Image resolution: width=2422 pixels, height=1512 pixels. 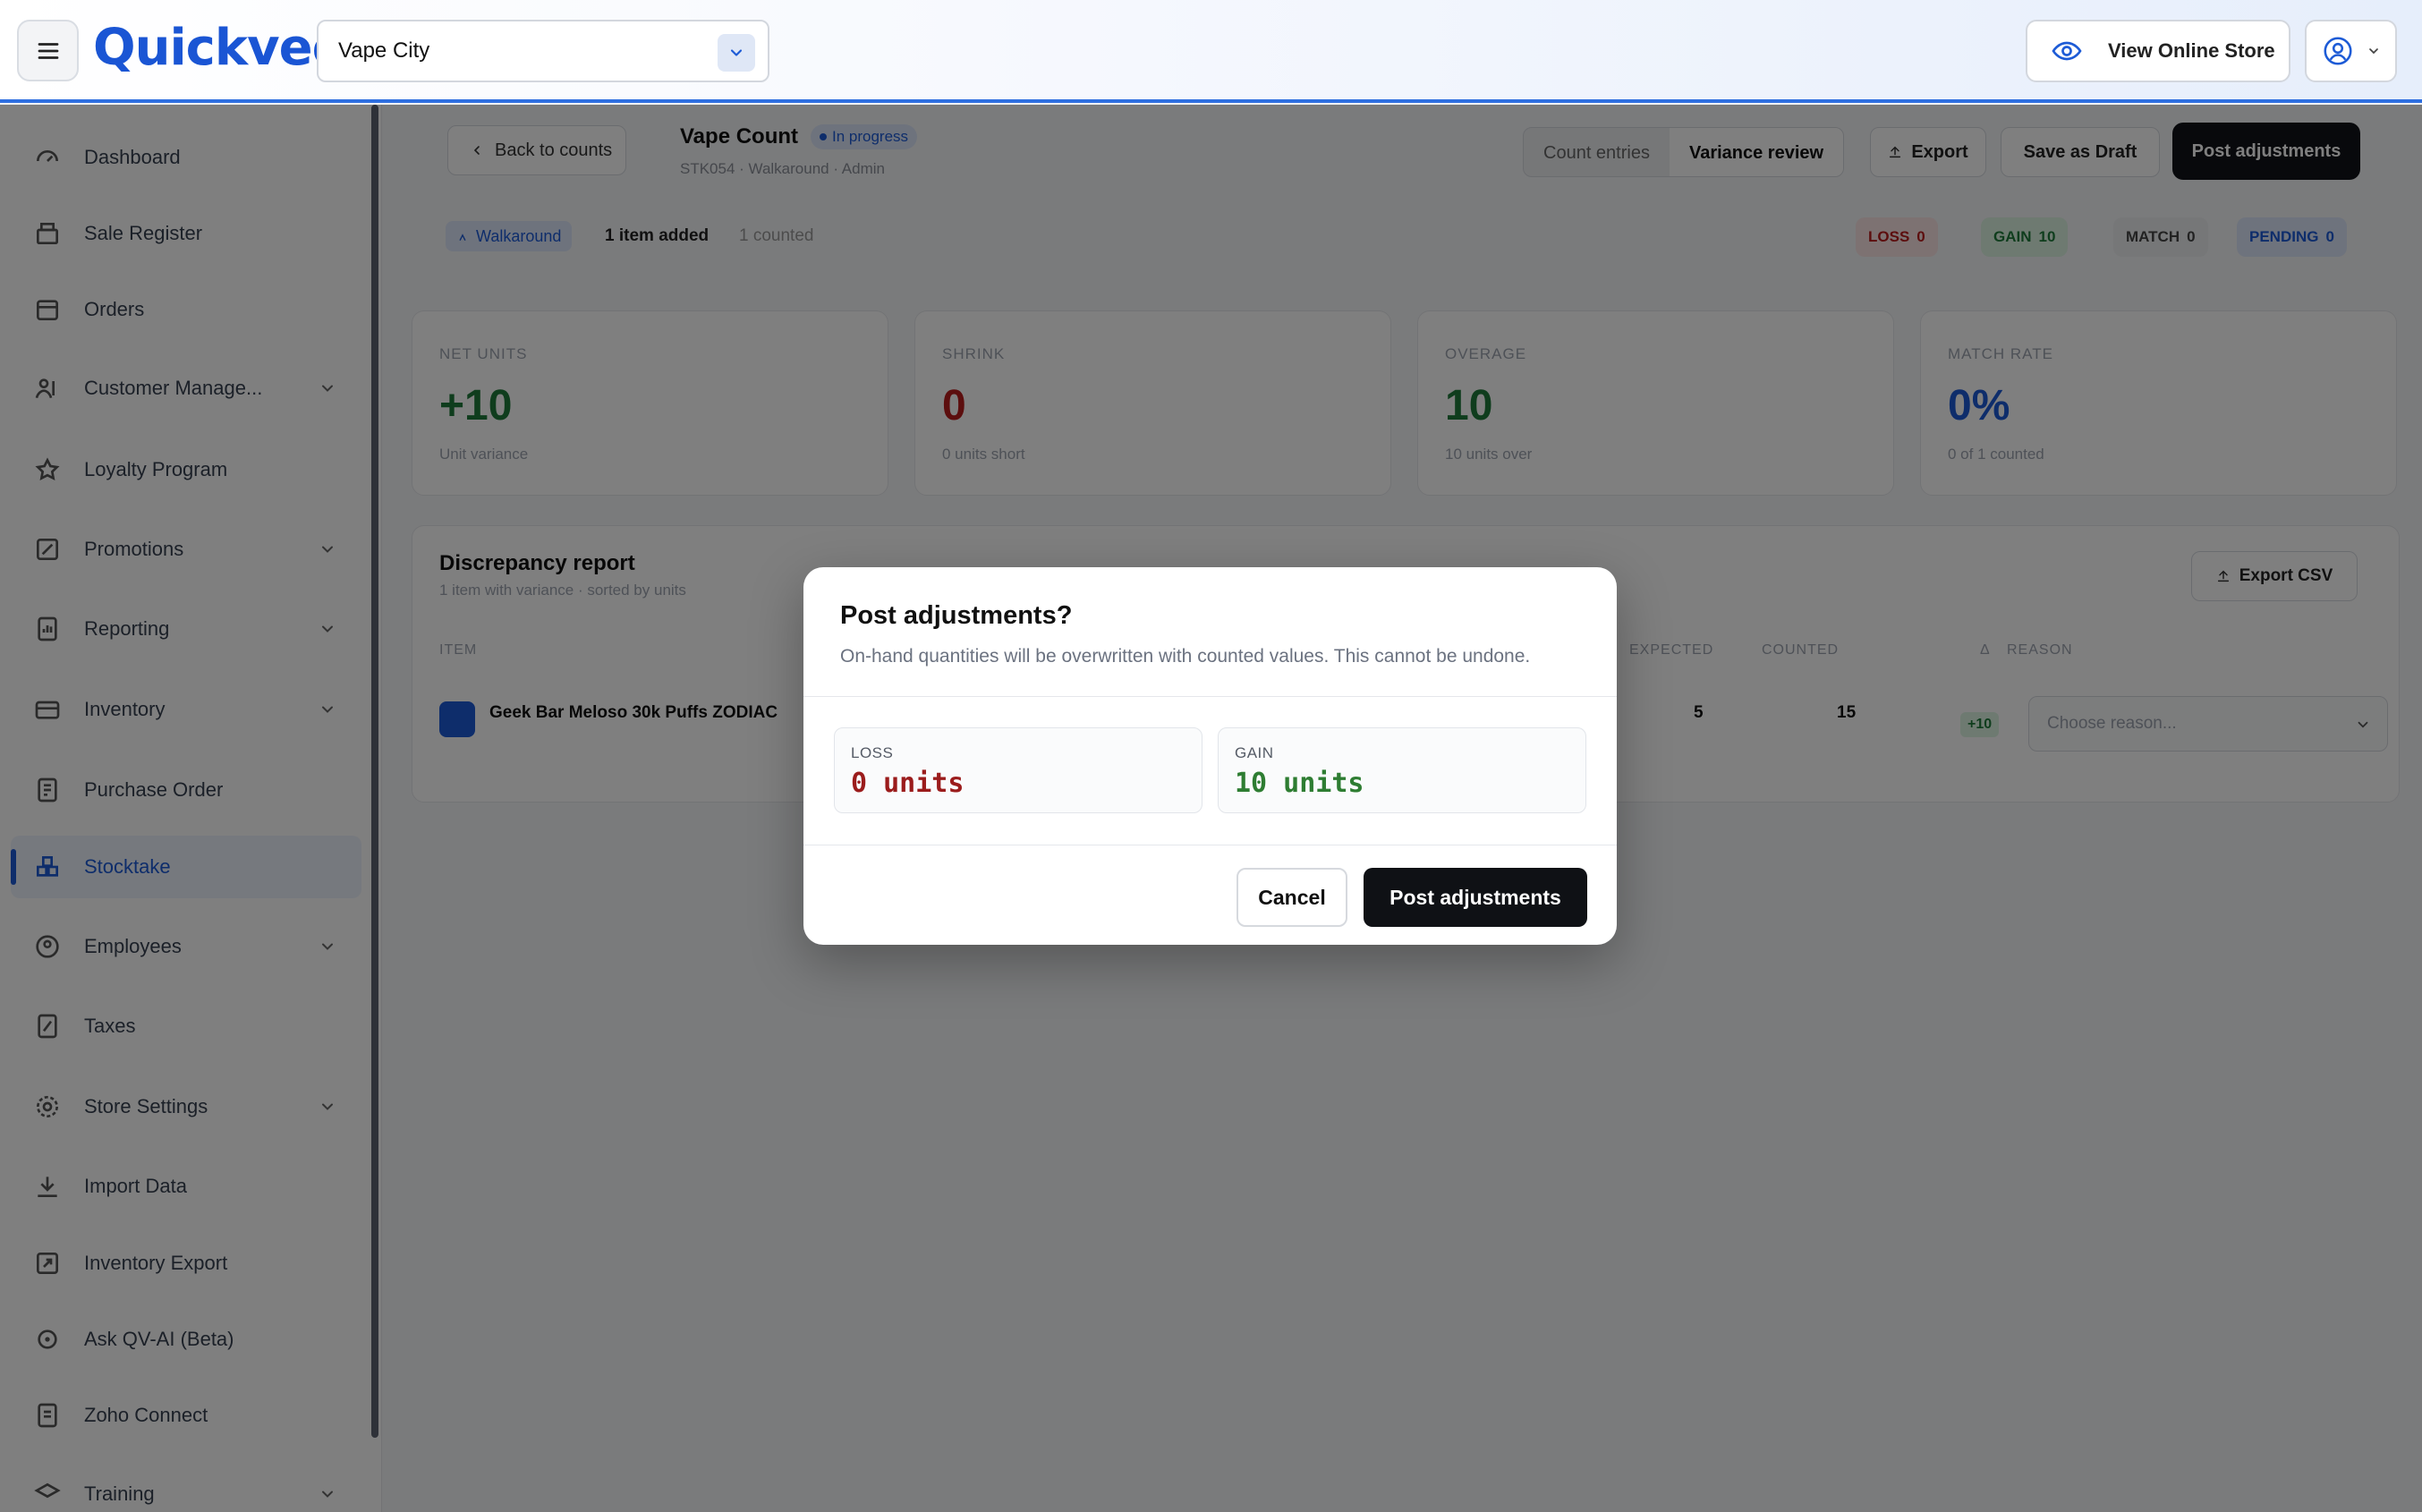 I want to click on brand-logo: Quickvee, so click(x=219, y=47).